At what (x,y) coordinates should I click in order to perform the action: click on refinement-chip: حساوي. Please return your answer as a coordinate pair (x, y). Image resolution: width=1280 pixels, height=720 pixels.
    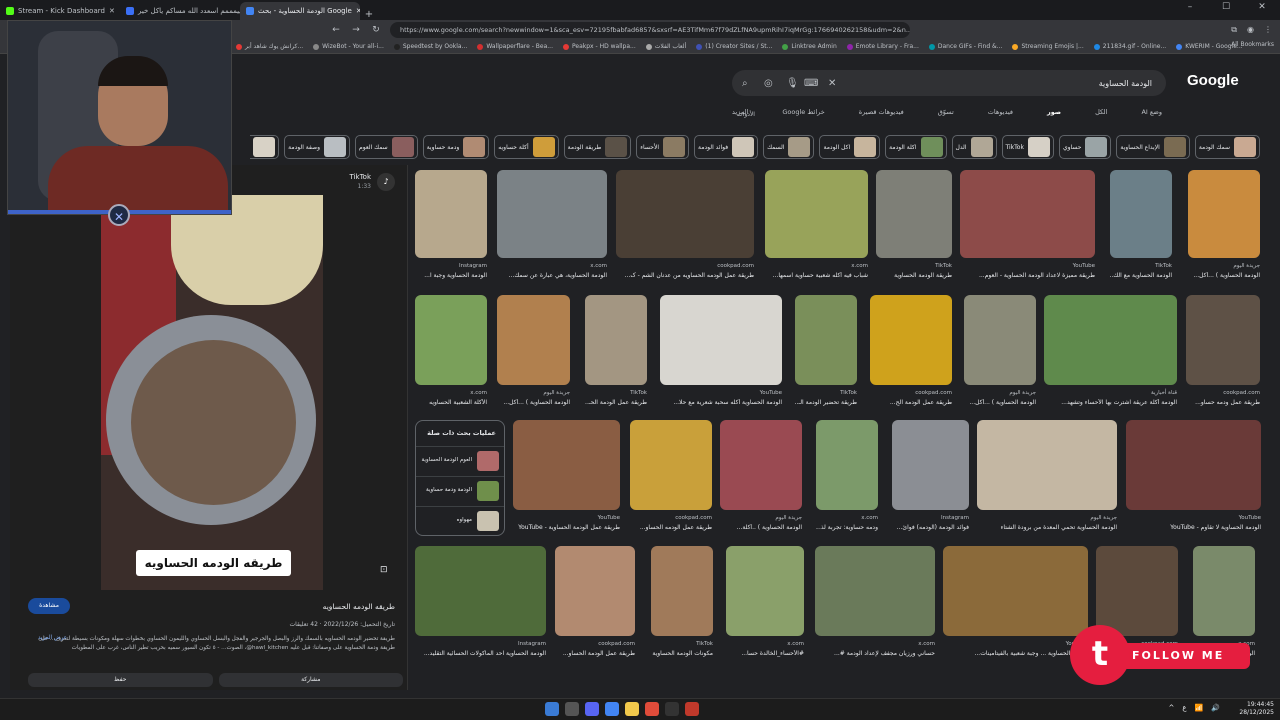
    Looking at the image, I should click on (1085, 147).